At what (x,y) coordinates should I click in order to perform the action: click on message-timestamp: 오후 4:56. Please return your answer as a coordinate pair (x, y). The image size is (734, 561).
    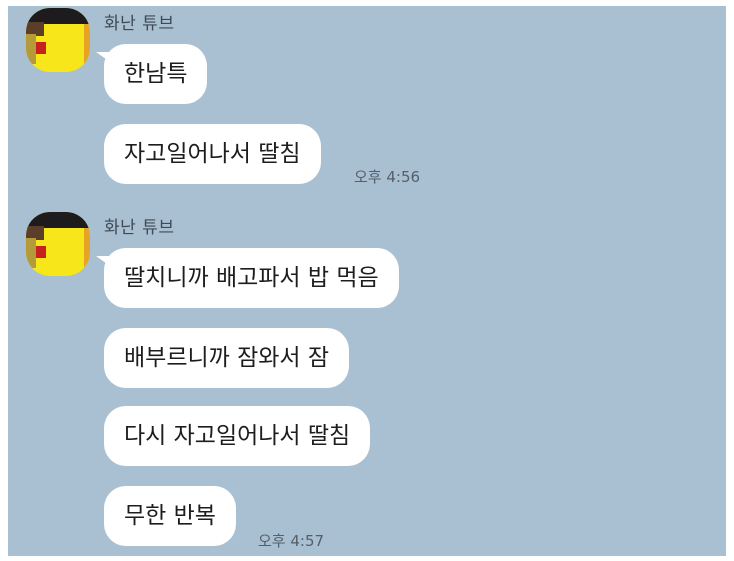
    Looking at the image, I should click on (387, 177).